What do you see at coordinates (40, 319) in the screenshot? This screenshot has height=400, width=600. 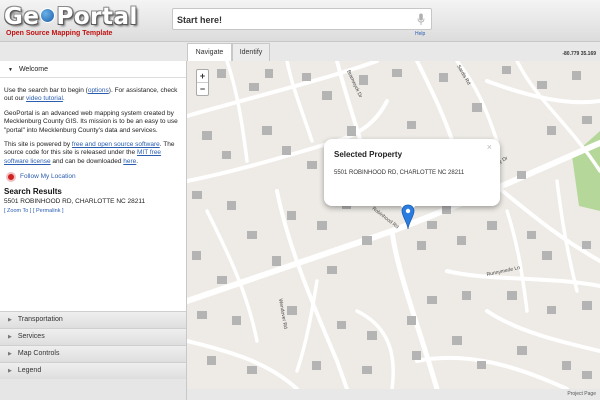 I see `section-label: Transportation` at bounding box center [40, 319].